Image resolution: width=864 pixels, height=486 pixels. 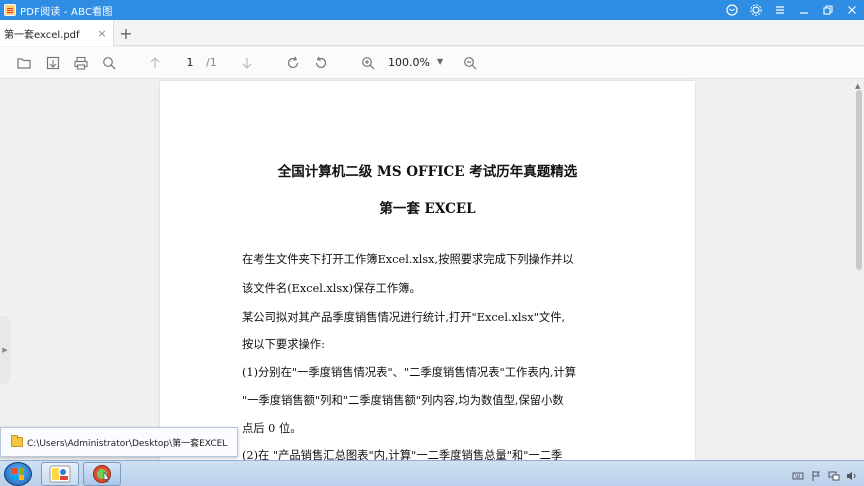 What do you see at coordinates (798, 473) in the screenshot?
I see `keyboard-icon` at bounding box center [798, 473].